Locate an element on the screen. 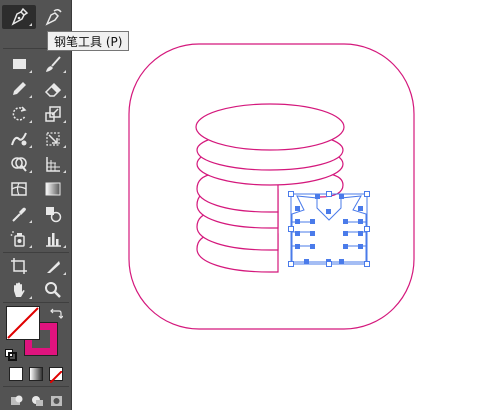 The height and width of the screenshot is (411, 496). gradient-tool-button is located at coordinates (53, 189).